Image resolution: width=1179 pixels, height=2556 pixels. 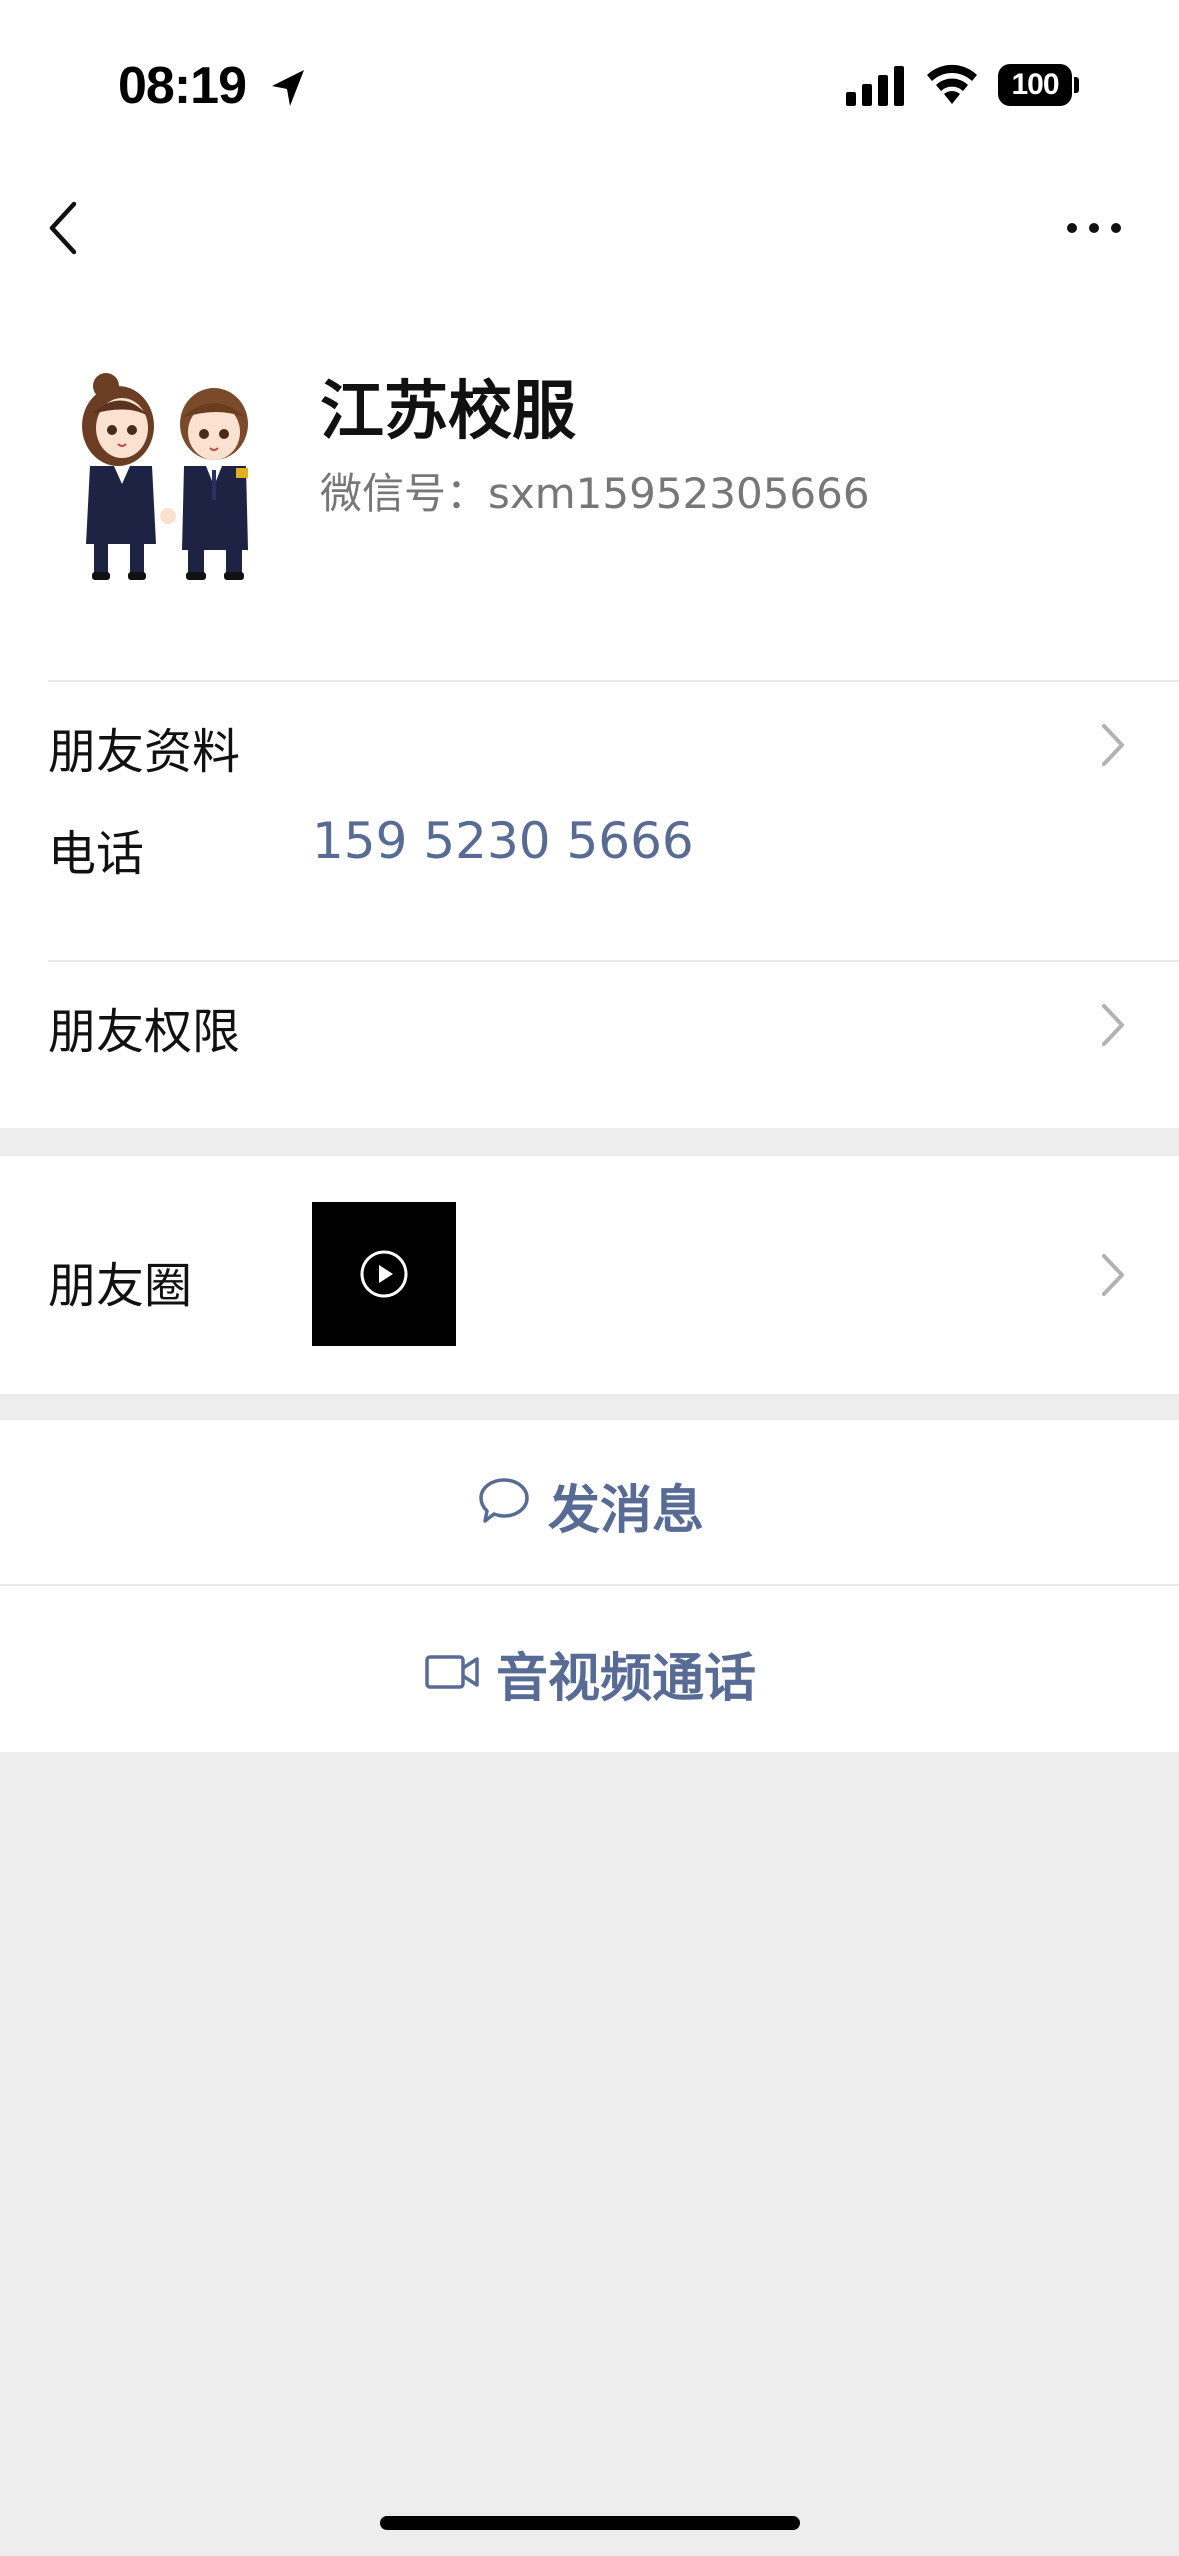 I want to click on location-arrow-icon, so click(x=288, y=88).